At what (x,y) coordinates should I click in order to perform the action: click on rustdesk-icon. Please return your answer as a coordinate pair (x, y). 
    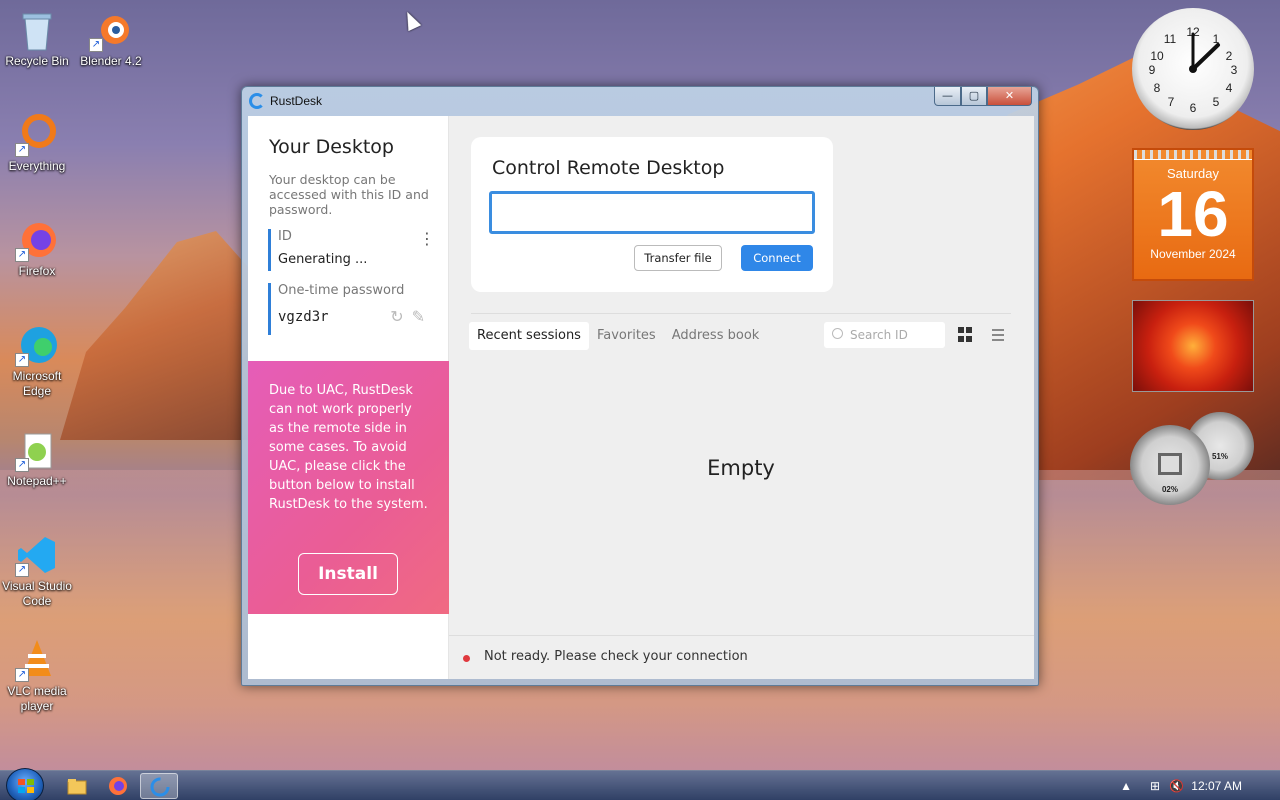
    Looking at the image, I should click on (160, 787).